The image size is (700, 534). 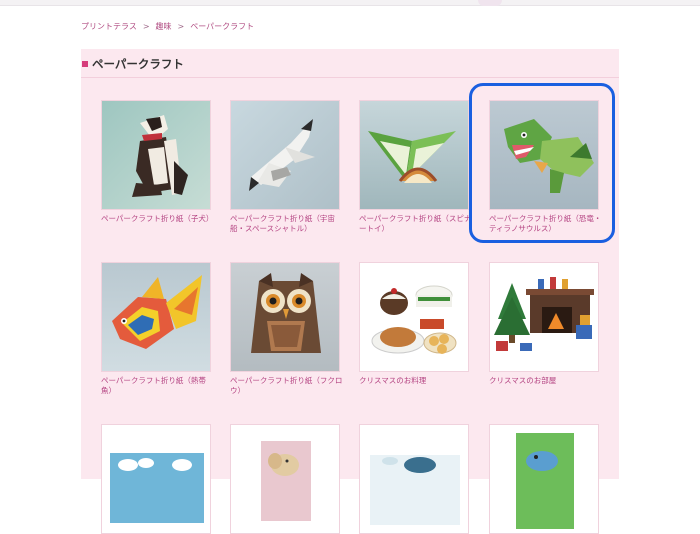 I want to click on christmas-dinner-image, so click(x=414, y=317).